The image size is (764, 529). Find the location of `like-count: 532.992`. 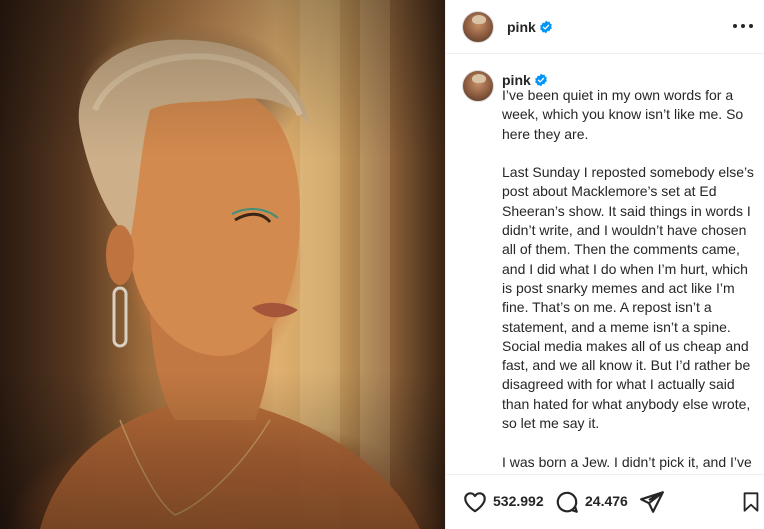

like-count: 532.992 is located at coordinates (518, 501).